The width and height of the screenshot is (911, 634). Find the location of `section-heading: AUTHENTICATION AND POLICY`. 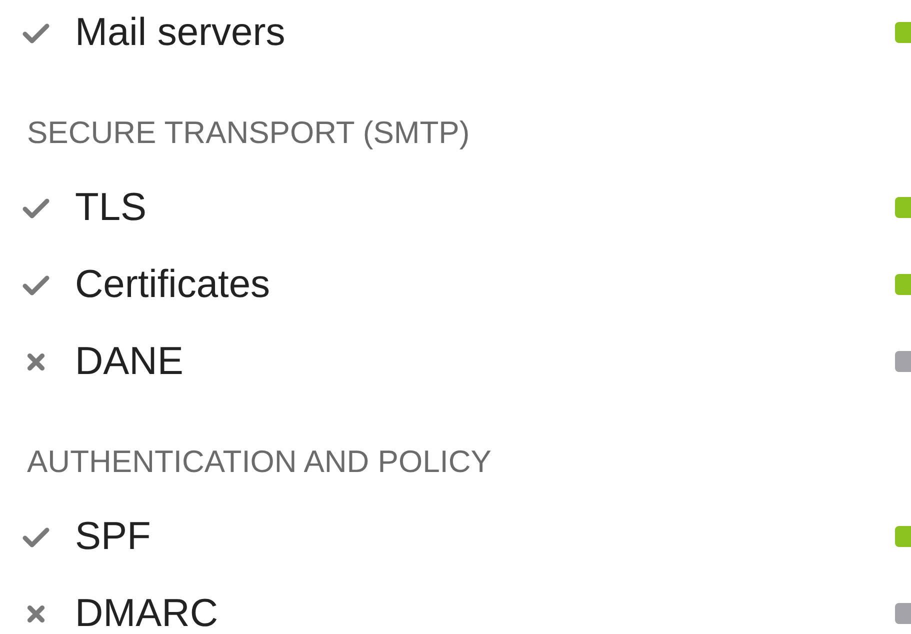

section-heading: AUTHENTICATION AND POLICY is located at coordinates (259, 462).